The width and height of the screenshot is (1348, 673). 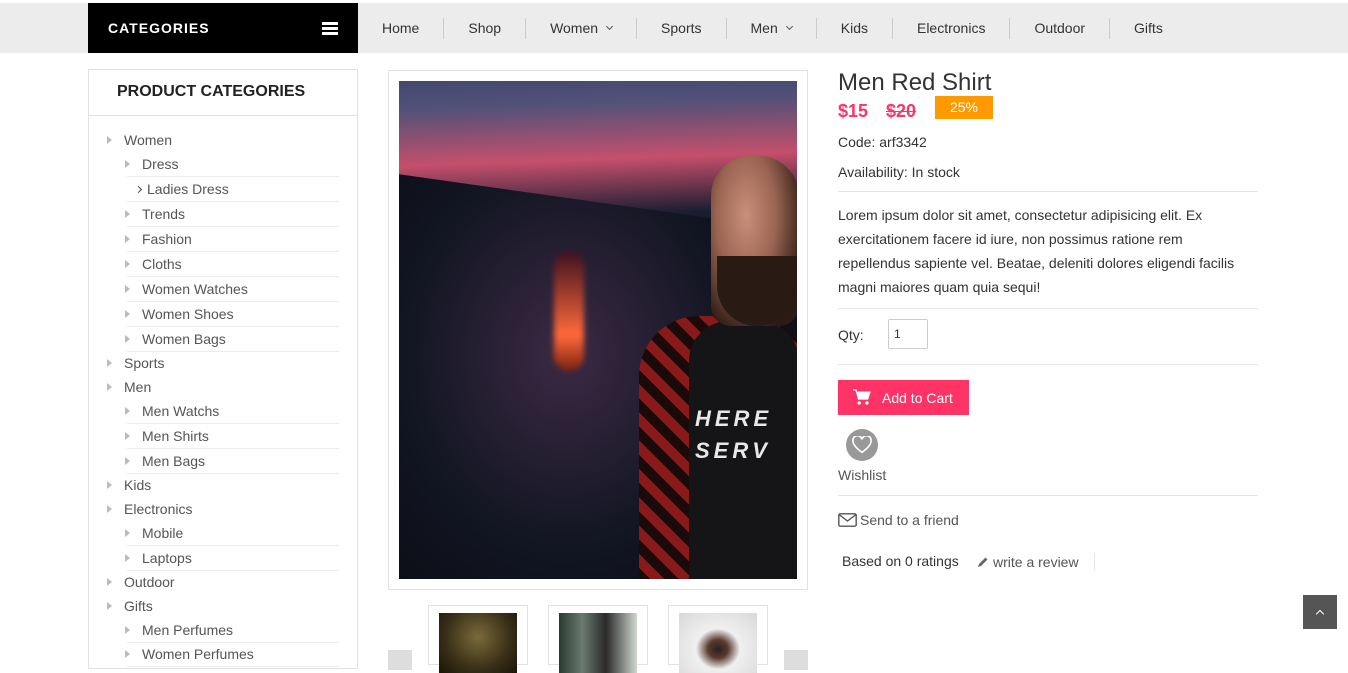 What do you see at coordinates (129, 485) in the screenshot?
I see `category-item-kids: Kids` at bounding box center [129, 485].